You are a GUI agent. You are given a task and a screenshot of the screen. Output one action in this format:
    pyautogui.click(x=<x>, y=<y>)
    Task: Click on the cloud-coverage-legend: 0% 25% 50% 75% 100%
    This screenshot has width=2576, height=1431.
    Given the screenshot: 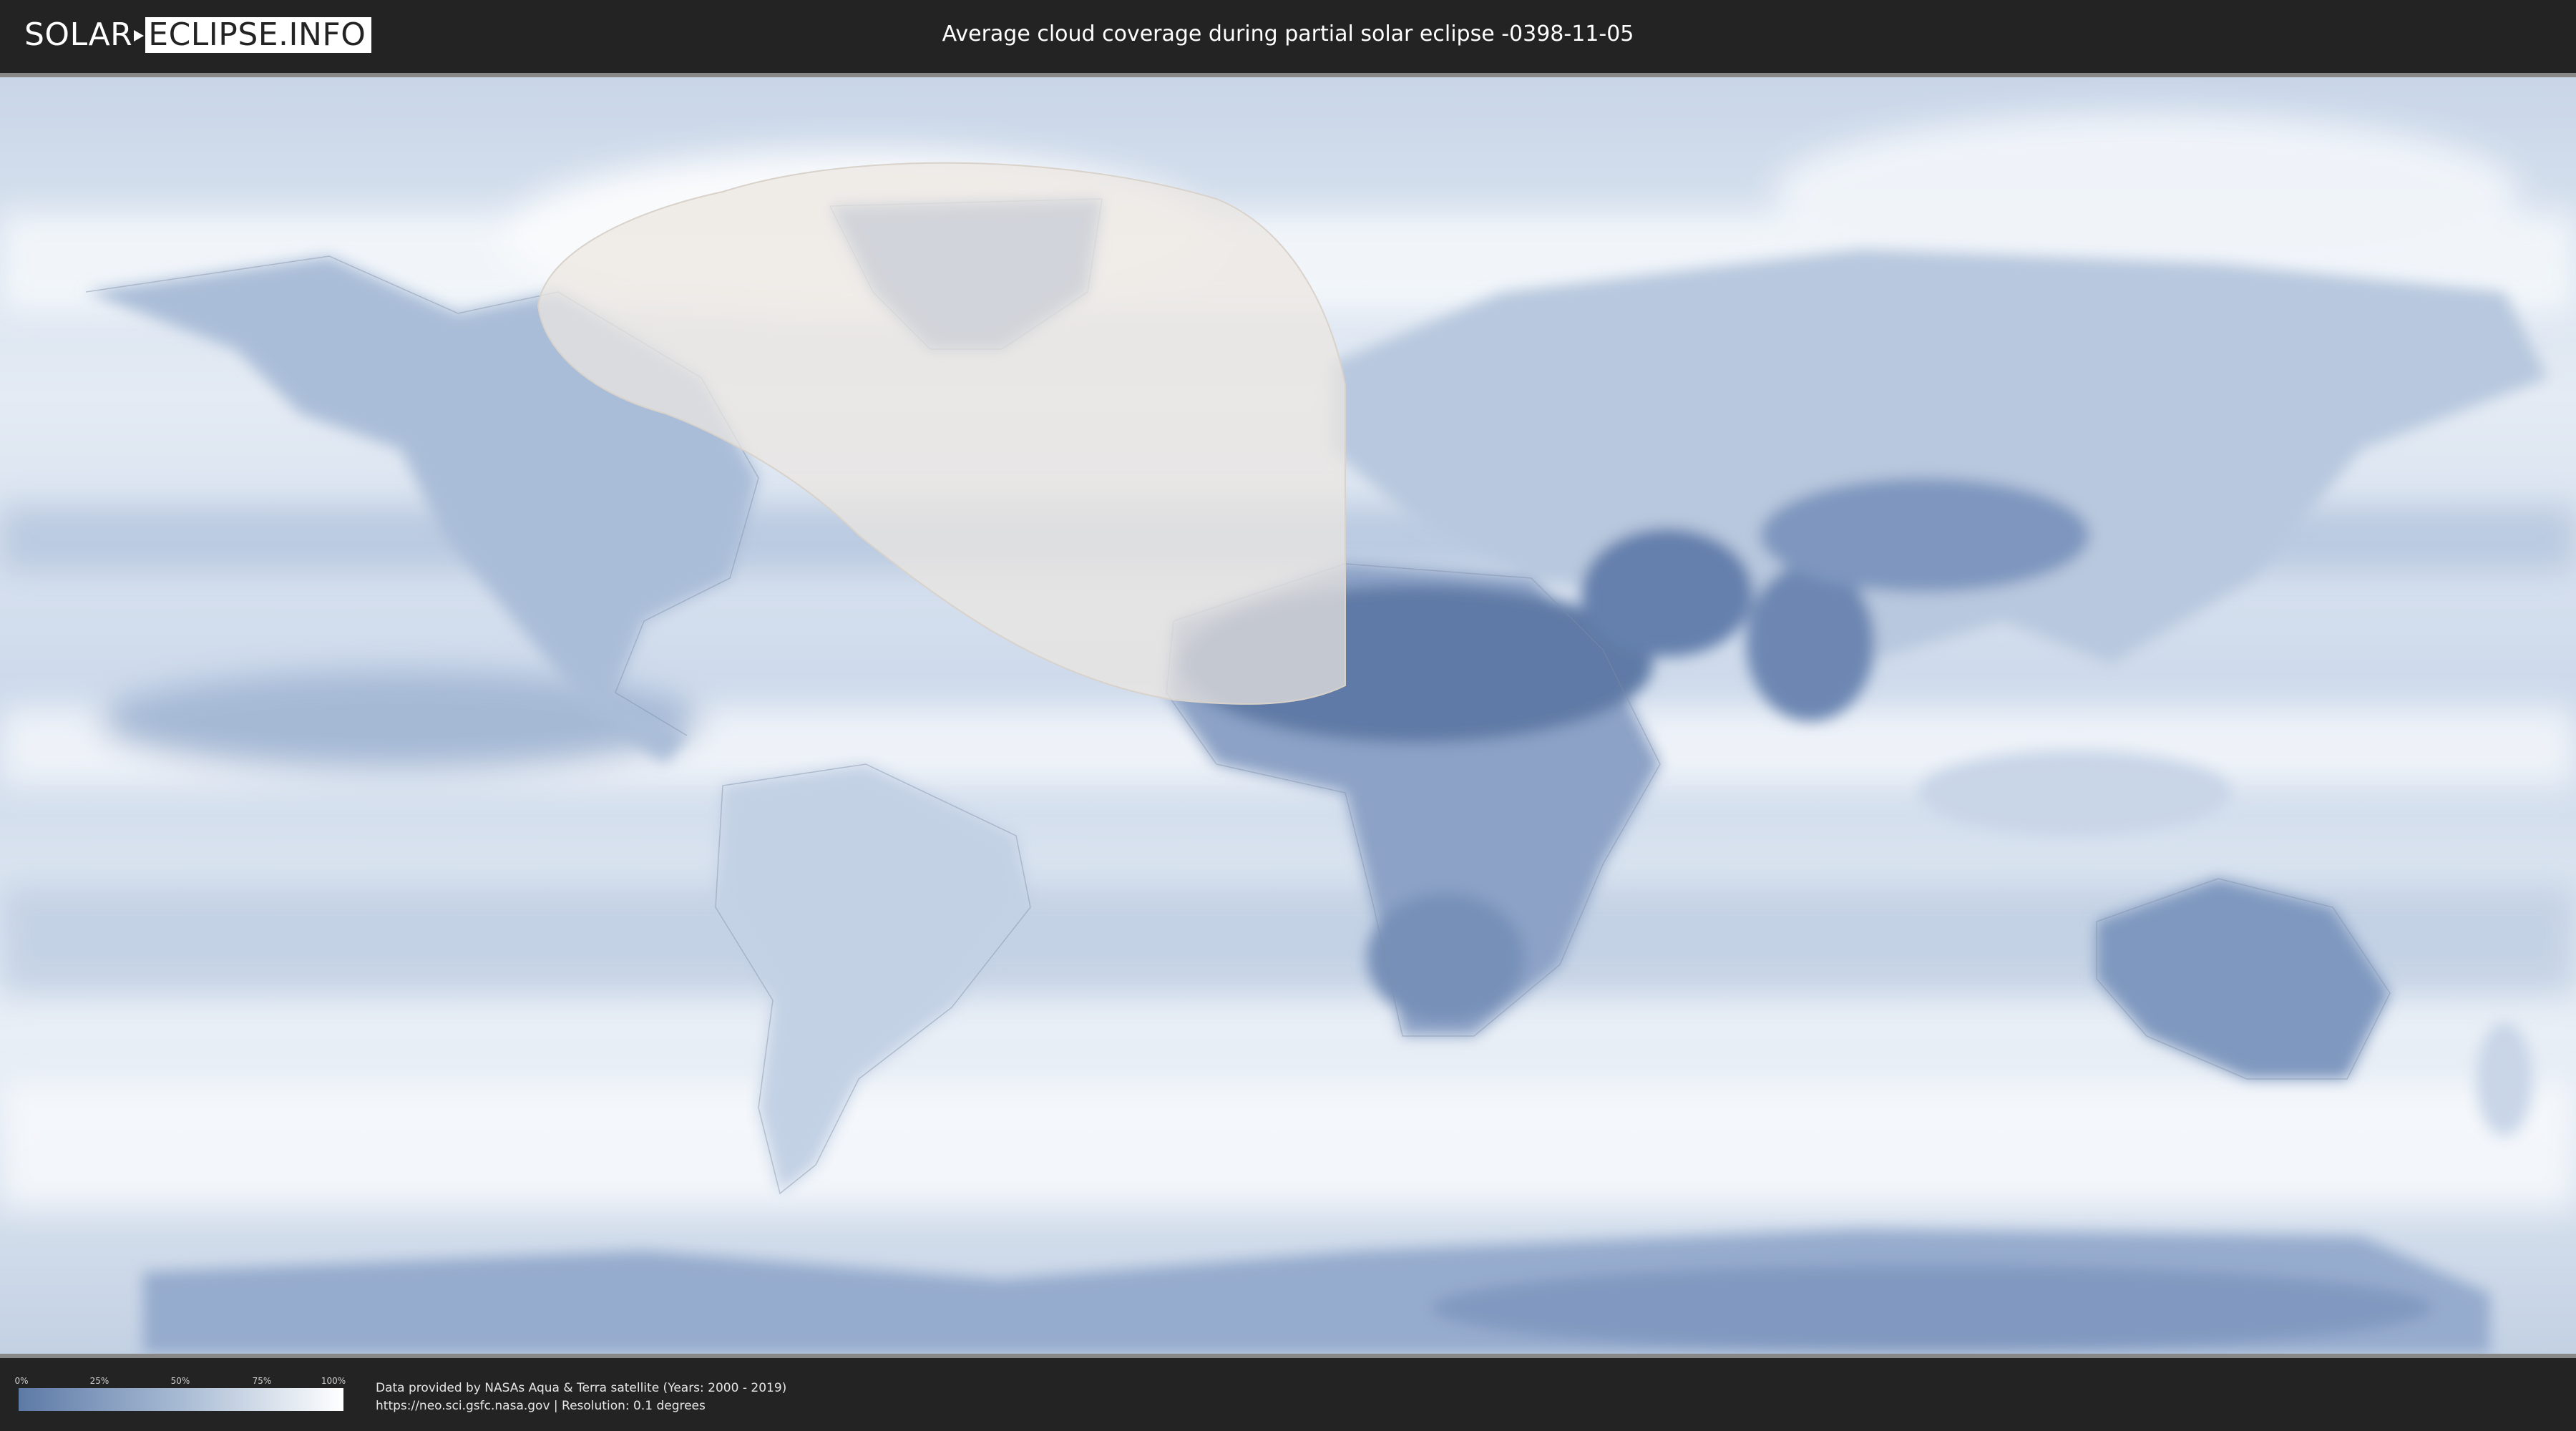 What is the action you would take?
    pyautogui.click(x=180, y=1393)
    